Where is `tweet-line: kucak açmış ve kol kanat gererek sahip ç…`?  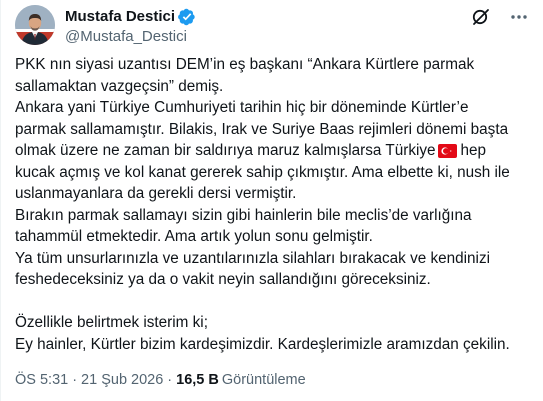 tweet-line: kucak açmış ve kol kanat gererek sahip ç… is located at coordinates (262, 172).